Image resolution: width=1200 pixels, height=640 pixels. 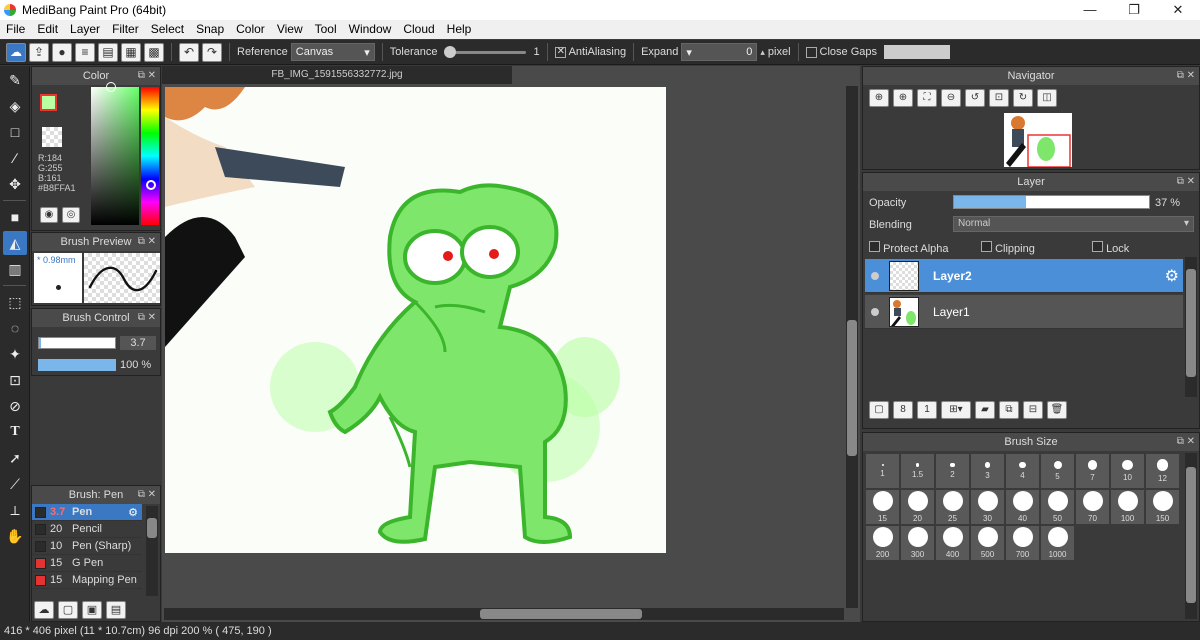 I want to click on menu-cloud: Cloud, so click(x=418, y=29).